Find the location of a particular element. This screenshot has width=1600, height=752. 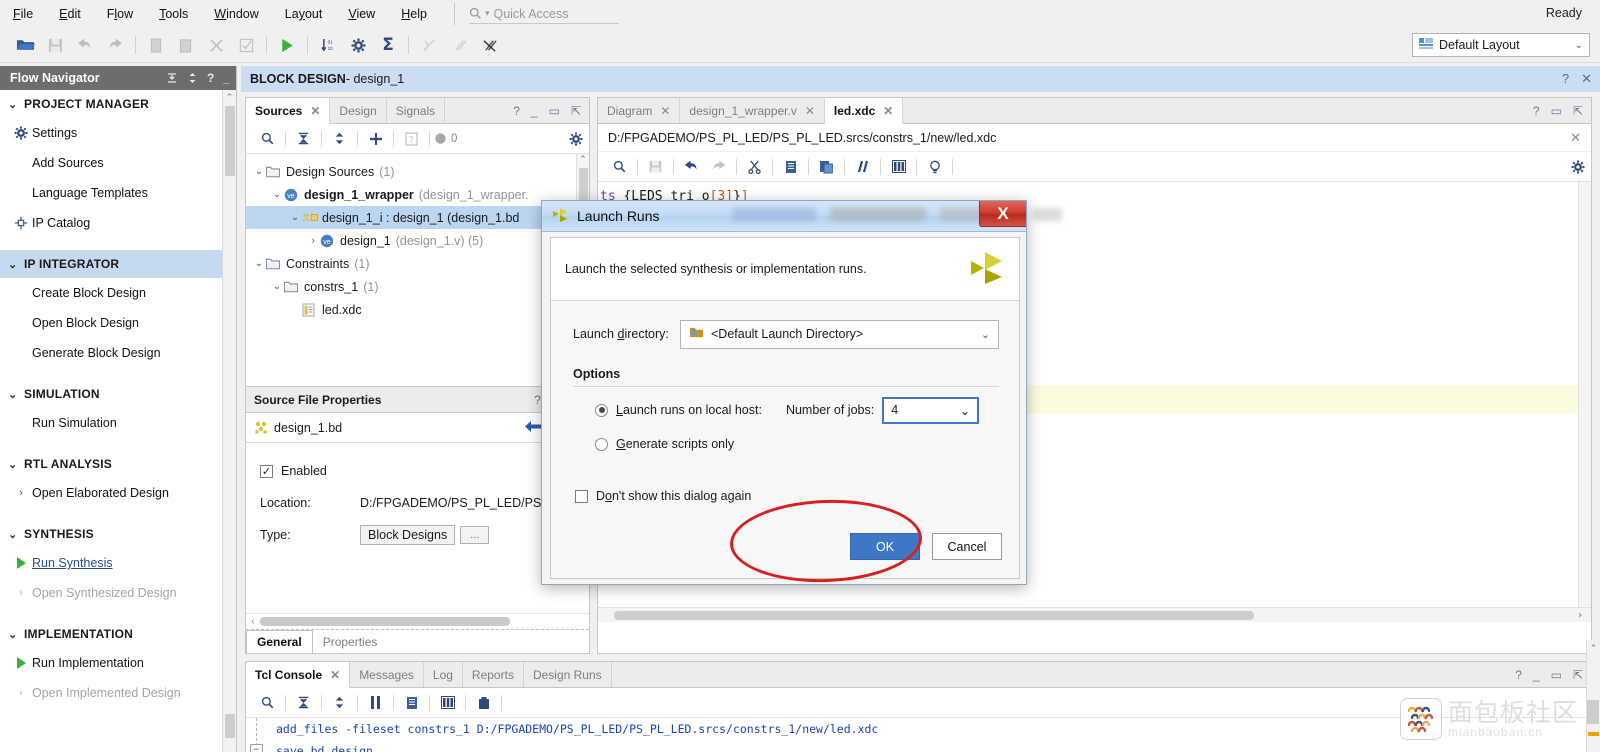

type-value: Block Designs is located at coordinates (408, 535).